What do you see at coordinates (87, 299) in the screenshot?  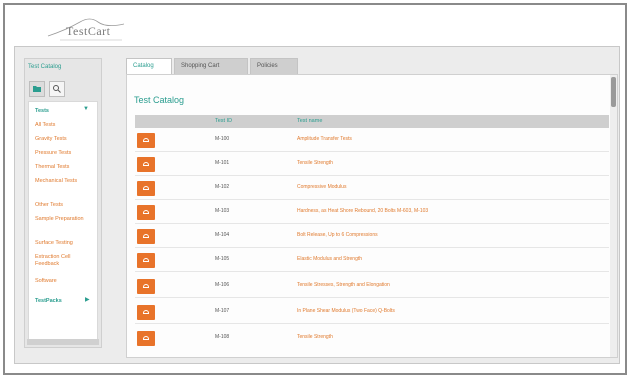 I see `chevron-right-icon: ▶` at bounding box center [87, 299].